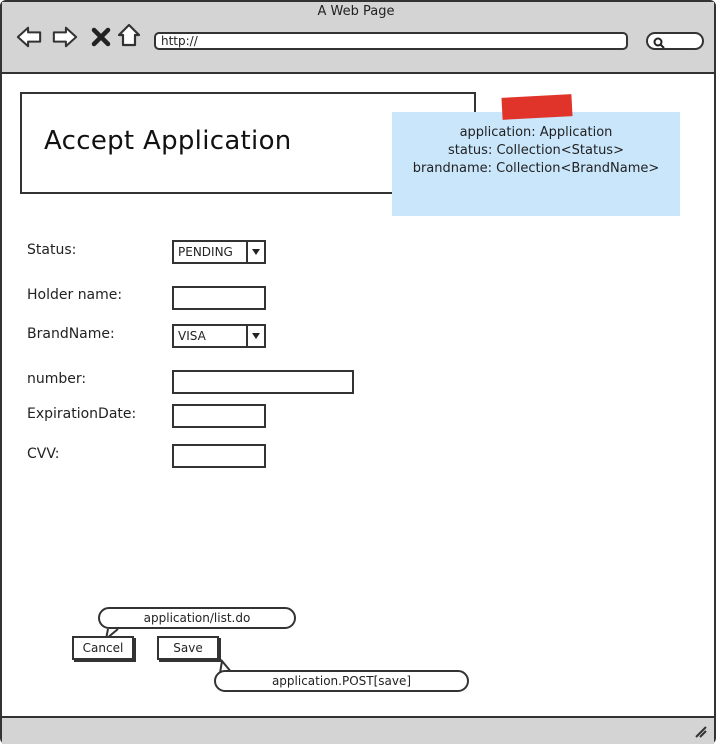  I want to click on cancel-button: Cancel, so click(103, 648).